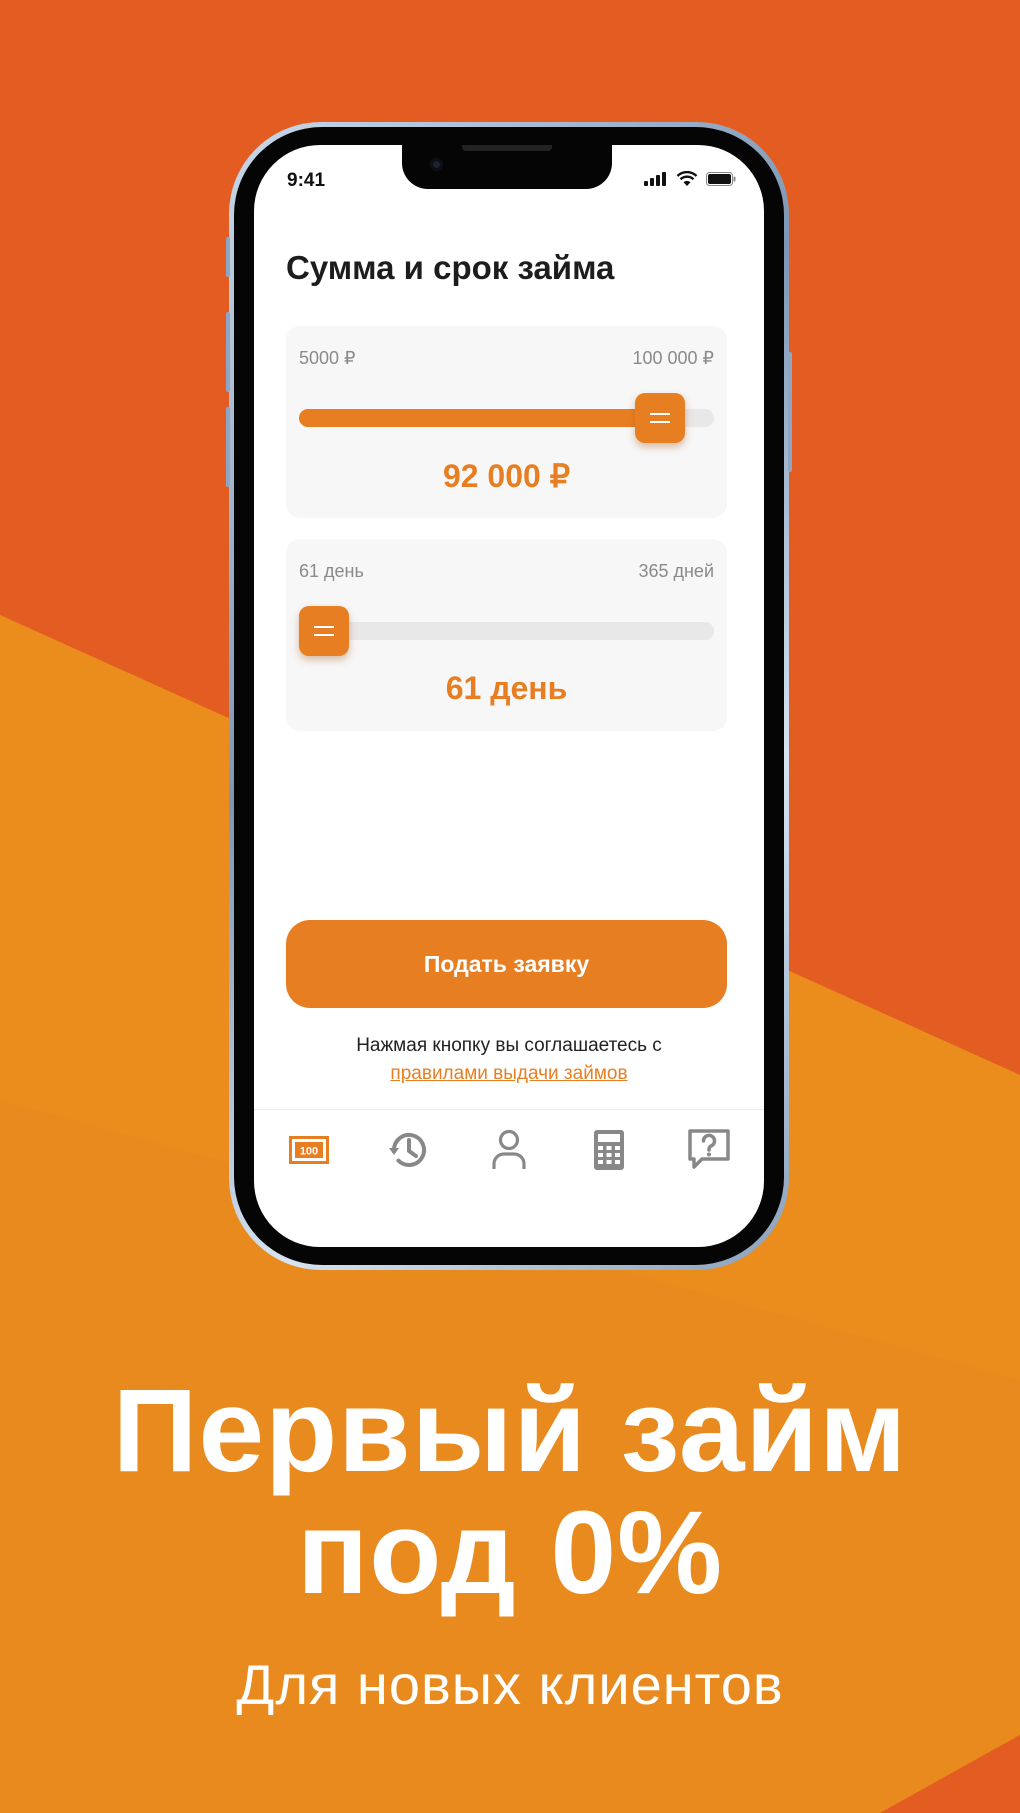 Image resolution: width=1020 pixels, height=1813 pixels. I want to click on tab-calculator, so click(609, 1150).